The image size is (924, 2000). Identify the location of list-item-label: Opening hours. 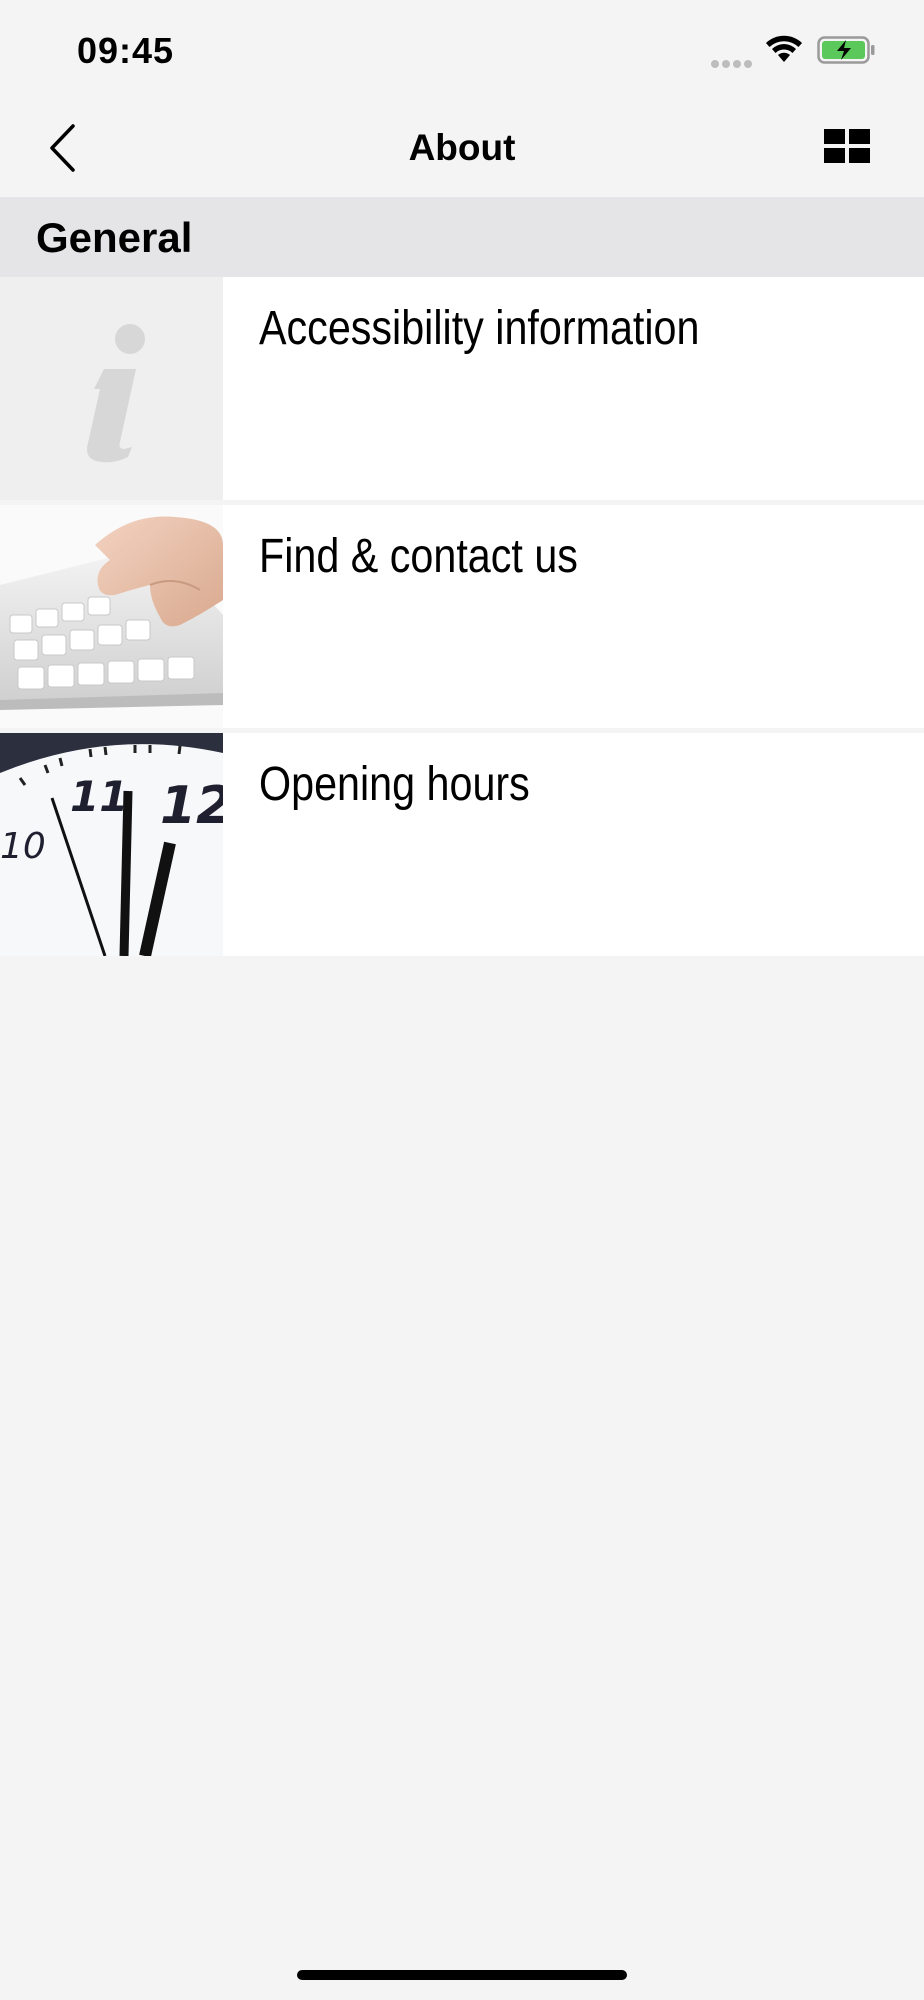
(394, 784).